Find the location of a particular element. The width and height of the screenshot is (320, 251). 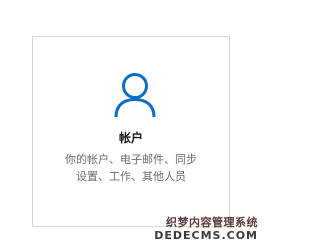

user-account-icon is located at coordinates (135, 95).